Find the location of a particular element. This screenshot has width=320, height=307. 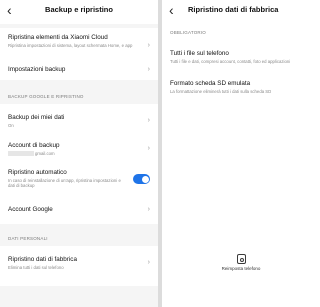

reset-phone-button: Reimposta telefono is located at coordinates (241, 262).